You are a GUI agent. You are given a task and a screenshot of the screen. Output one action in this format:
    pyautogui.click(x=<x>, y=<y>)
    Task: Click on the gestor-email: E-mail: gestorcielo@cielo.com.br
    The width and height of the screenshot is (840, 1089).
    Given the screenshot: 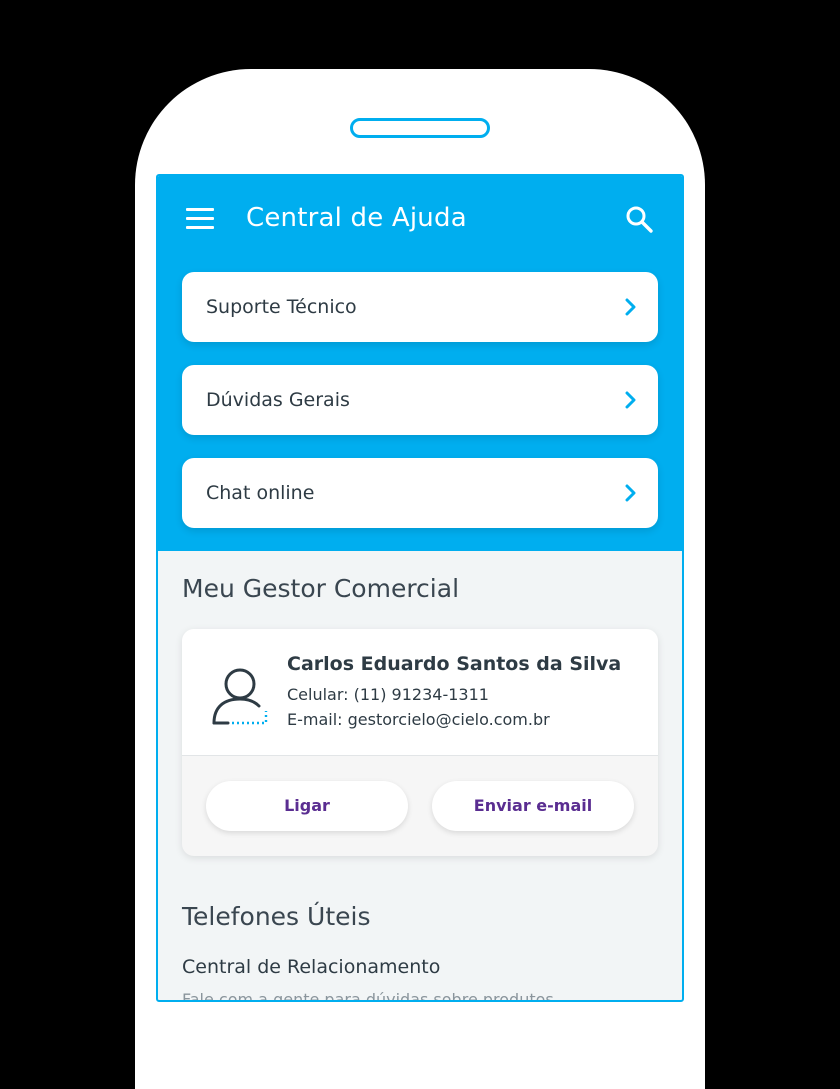 What is the action you would take?
    pyautogui.click(x=418, y=719)
    